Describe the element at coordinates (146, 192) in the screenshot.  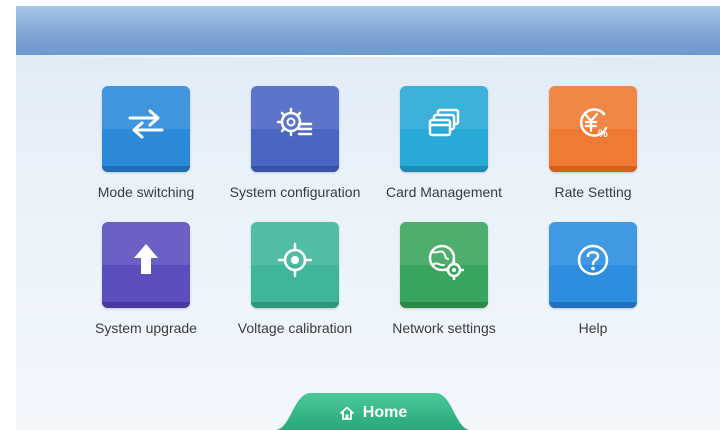
I see `tile-label: Mode switching` at that location.